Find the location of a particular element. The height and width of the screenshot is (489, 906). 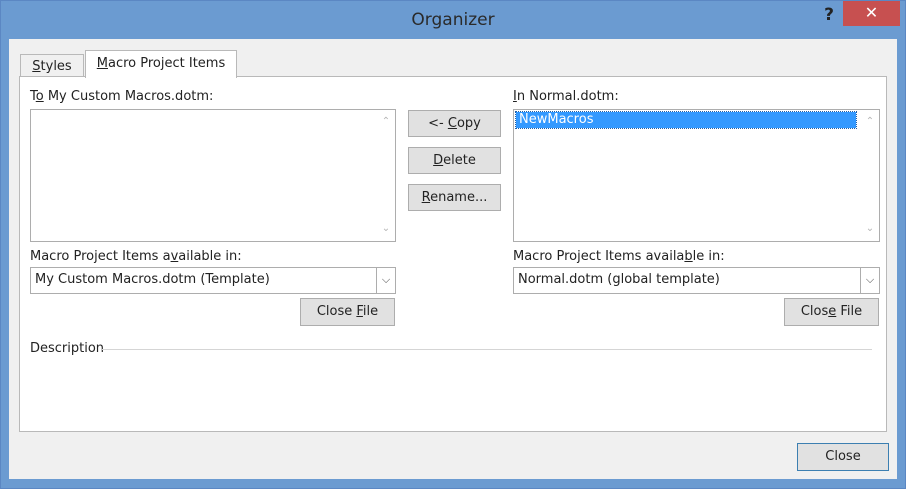

accelerator: M is located at coordinates (102, 63).